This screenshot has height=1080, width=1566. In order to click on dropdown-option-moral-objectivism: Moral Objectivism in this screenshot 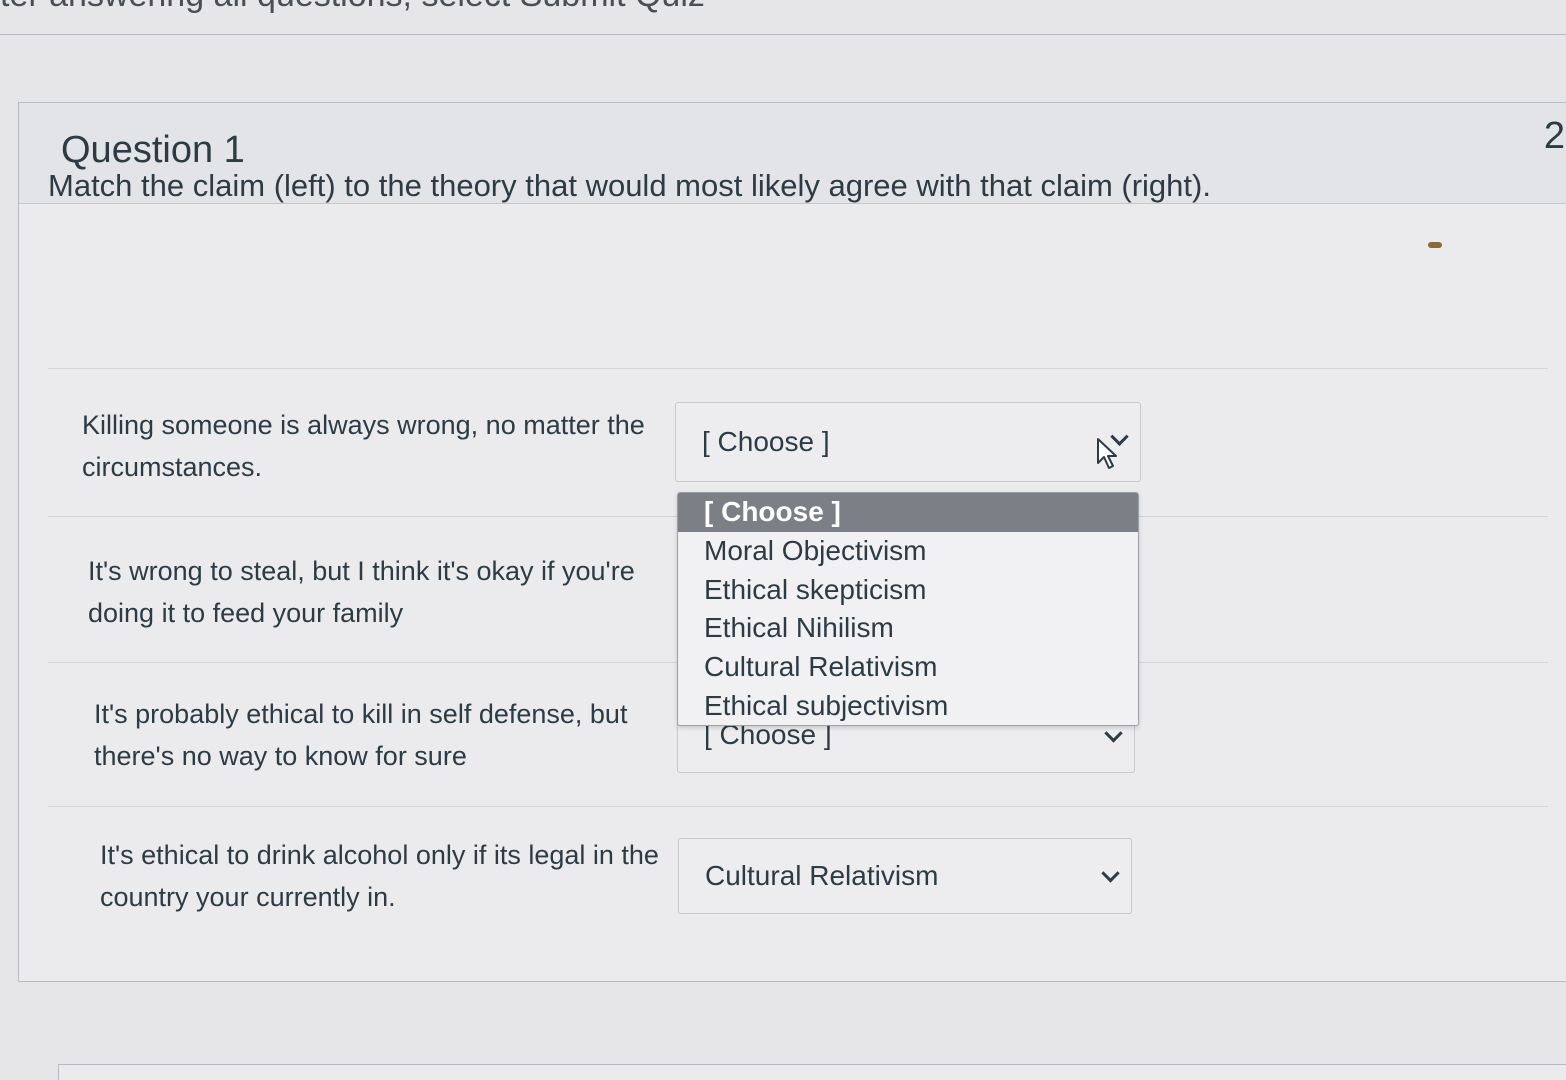, I will do `click(908, 551)`.